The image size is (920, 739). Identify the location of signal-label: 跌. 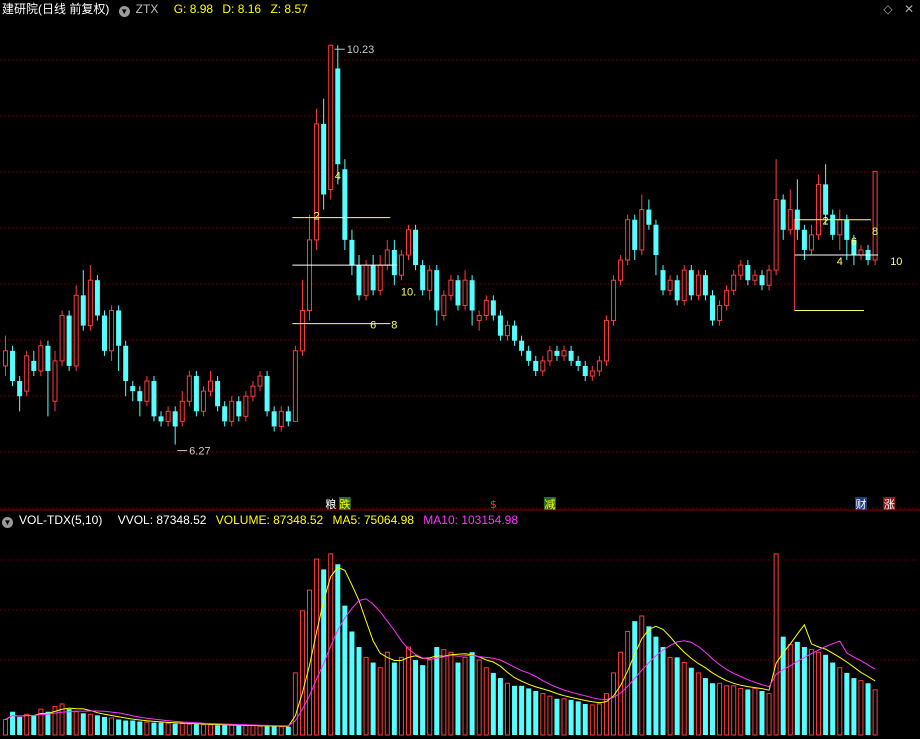
(344, 504).